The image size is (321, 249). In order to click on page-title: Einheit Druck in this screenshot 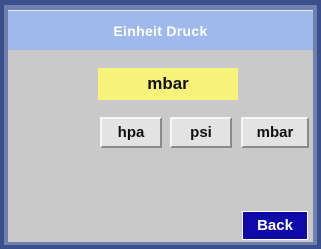, I will do `click(160, 30)`.